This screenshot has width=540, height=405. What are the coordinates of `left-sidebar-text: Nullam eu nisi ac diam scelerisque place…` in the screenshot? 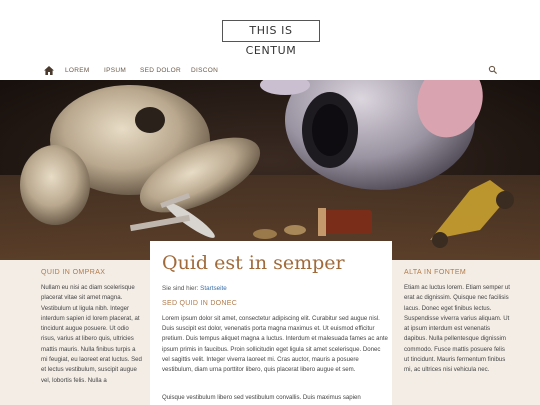 It's located at (91, 334).